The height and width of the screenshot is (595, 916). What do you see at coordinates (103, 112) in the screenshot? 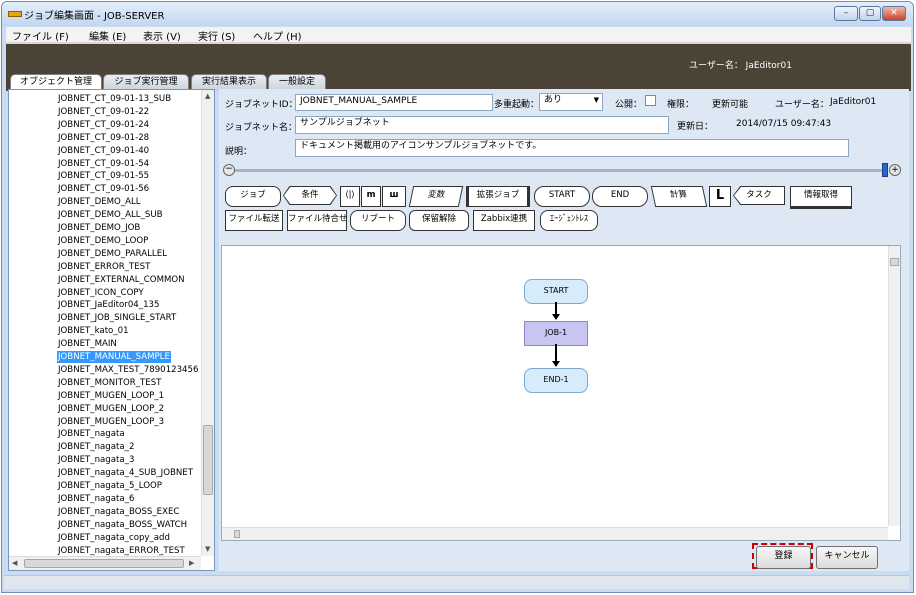
I see `tree-item: JOBNET_CT_09-01-22` at bounding box center [103, 112].